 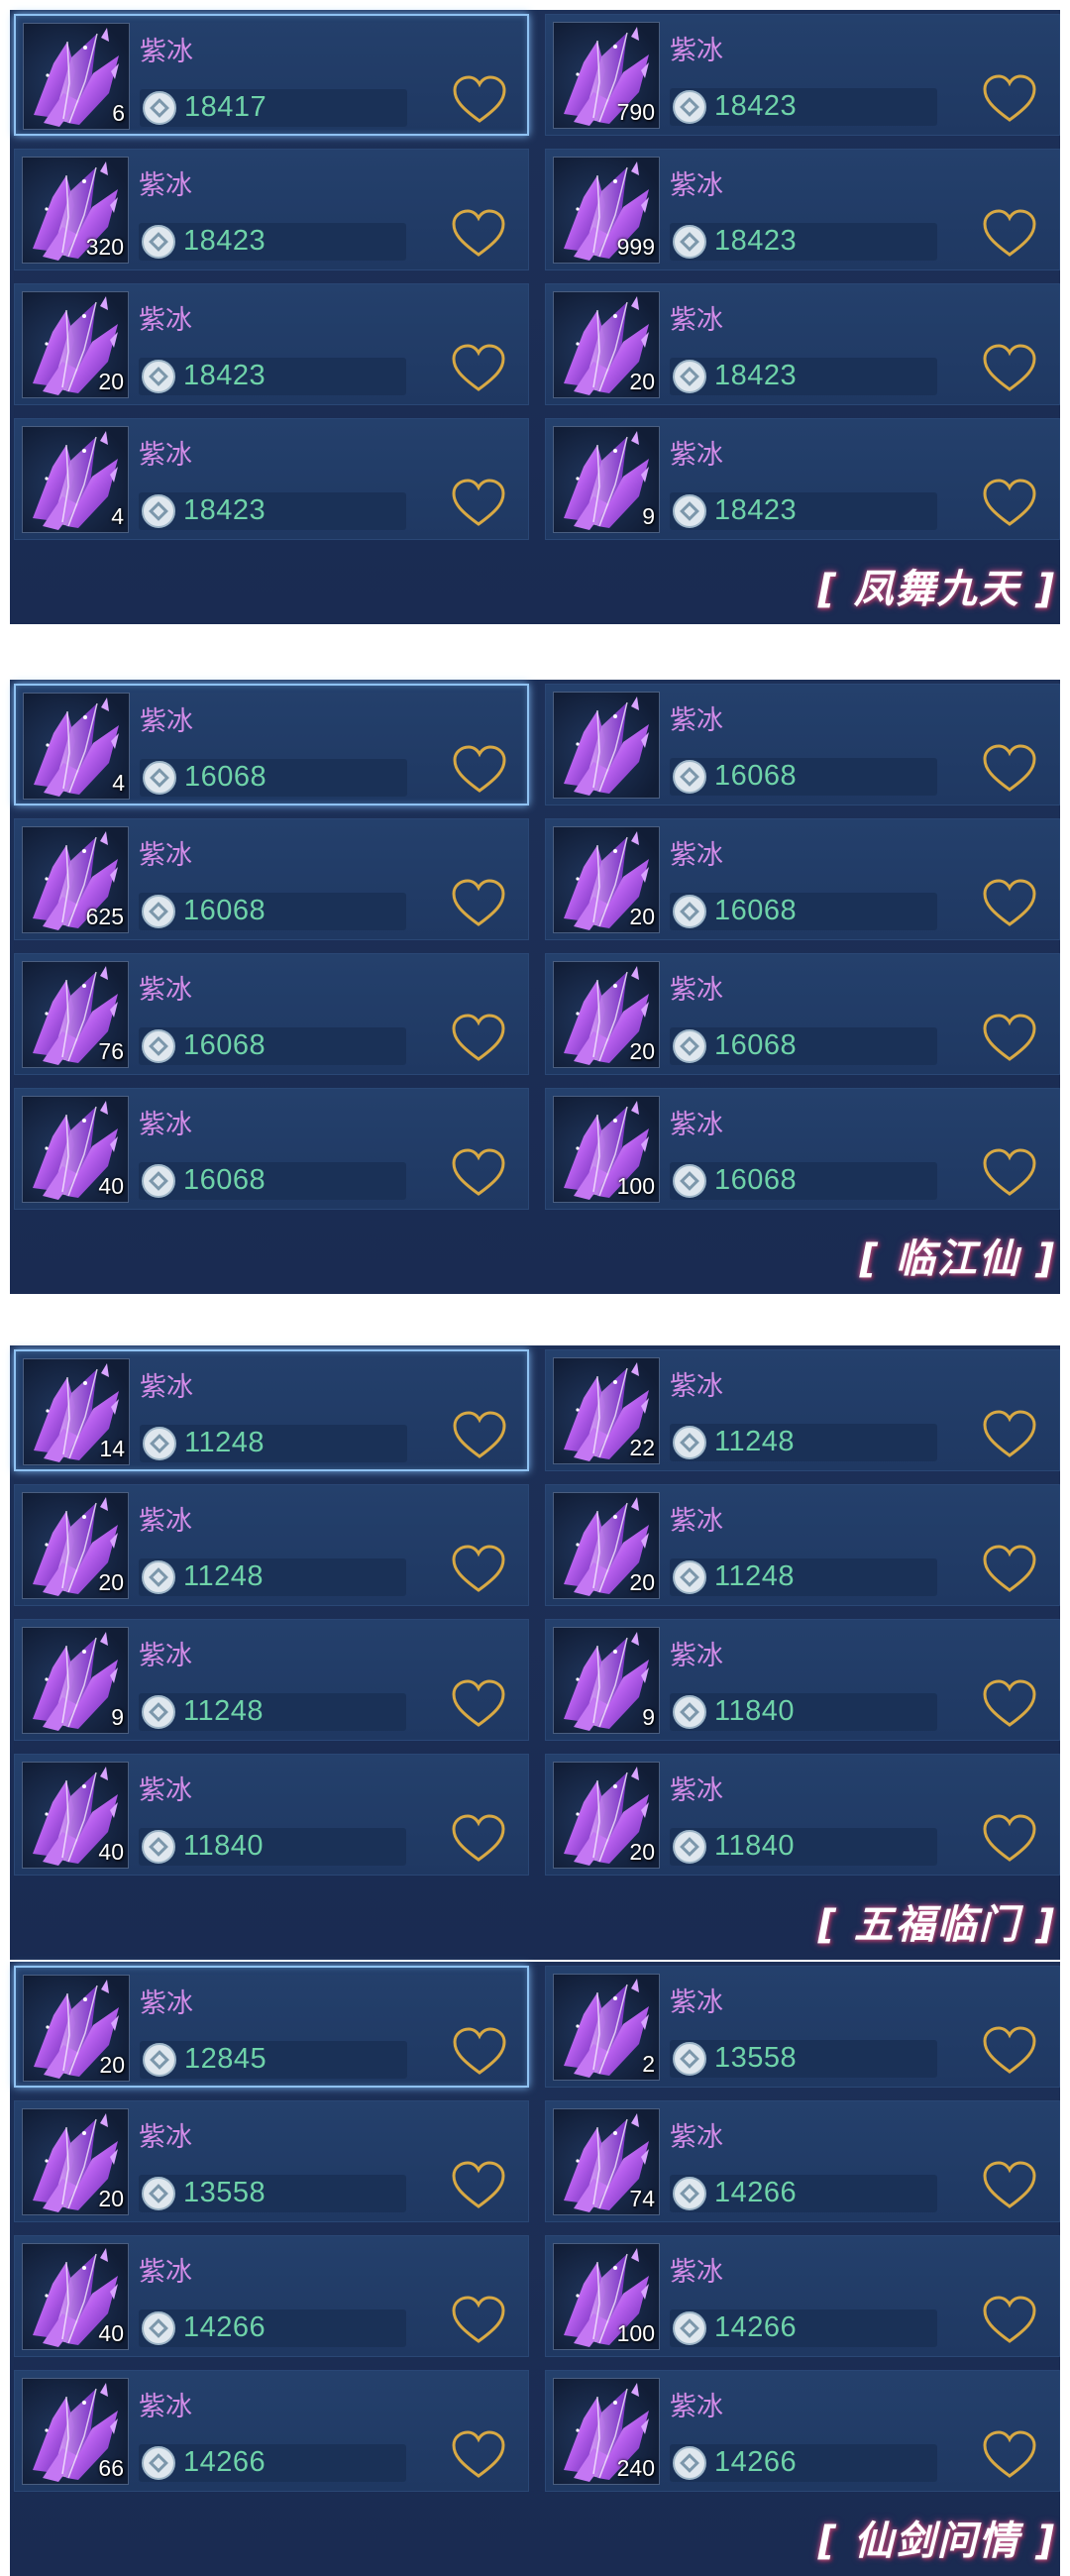 I want to click on item-price: 18417, so click(x=226, y=107).